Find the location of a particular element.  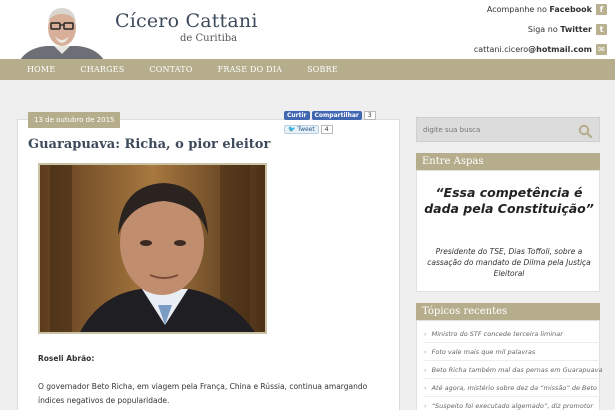

fb-share-label: Compartilhar is located at coordinates (336, 115).